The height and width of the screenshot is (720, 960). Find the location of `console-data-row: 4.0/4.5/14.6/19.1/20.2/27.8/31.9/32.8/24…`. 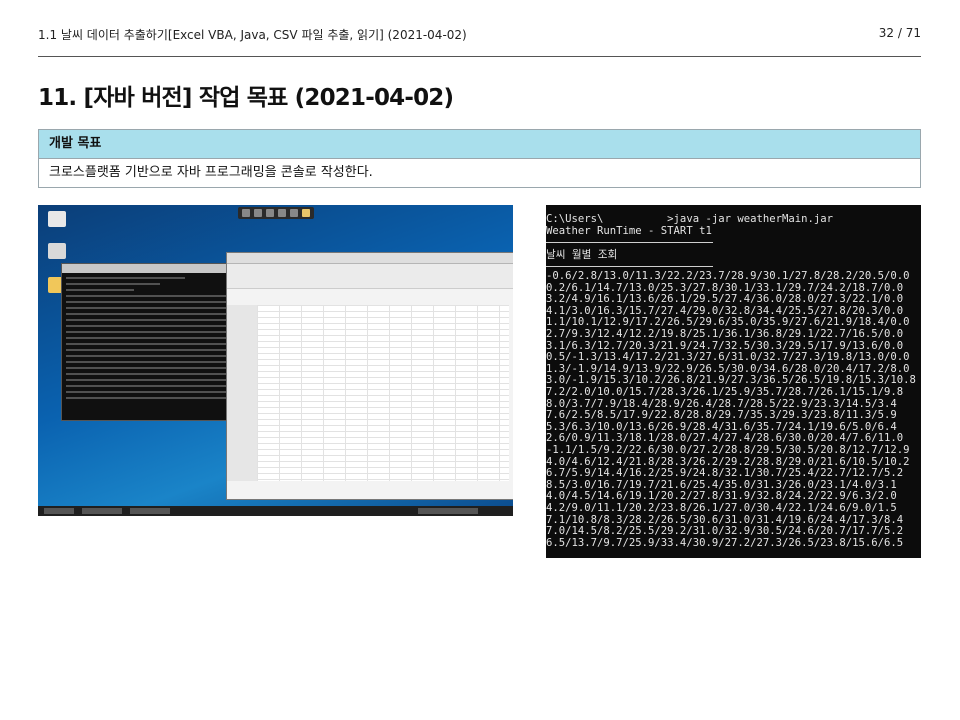

console-data-row: 4.0/4.5/14.6/19.1/20.2/27.8/31.9/32.8/24… is located at coordinates (721, 496).